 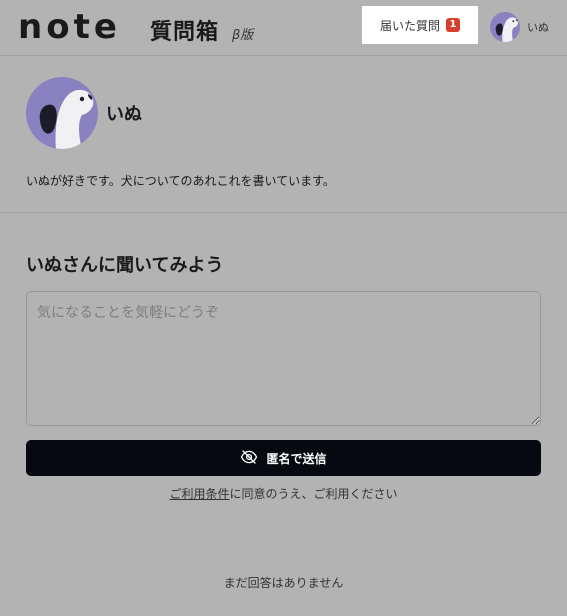 What do you see at coordinates (453, 25) in the screenshot?
I see `notification-badge: 1` at bounding box center [453, 25].